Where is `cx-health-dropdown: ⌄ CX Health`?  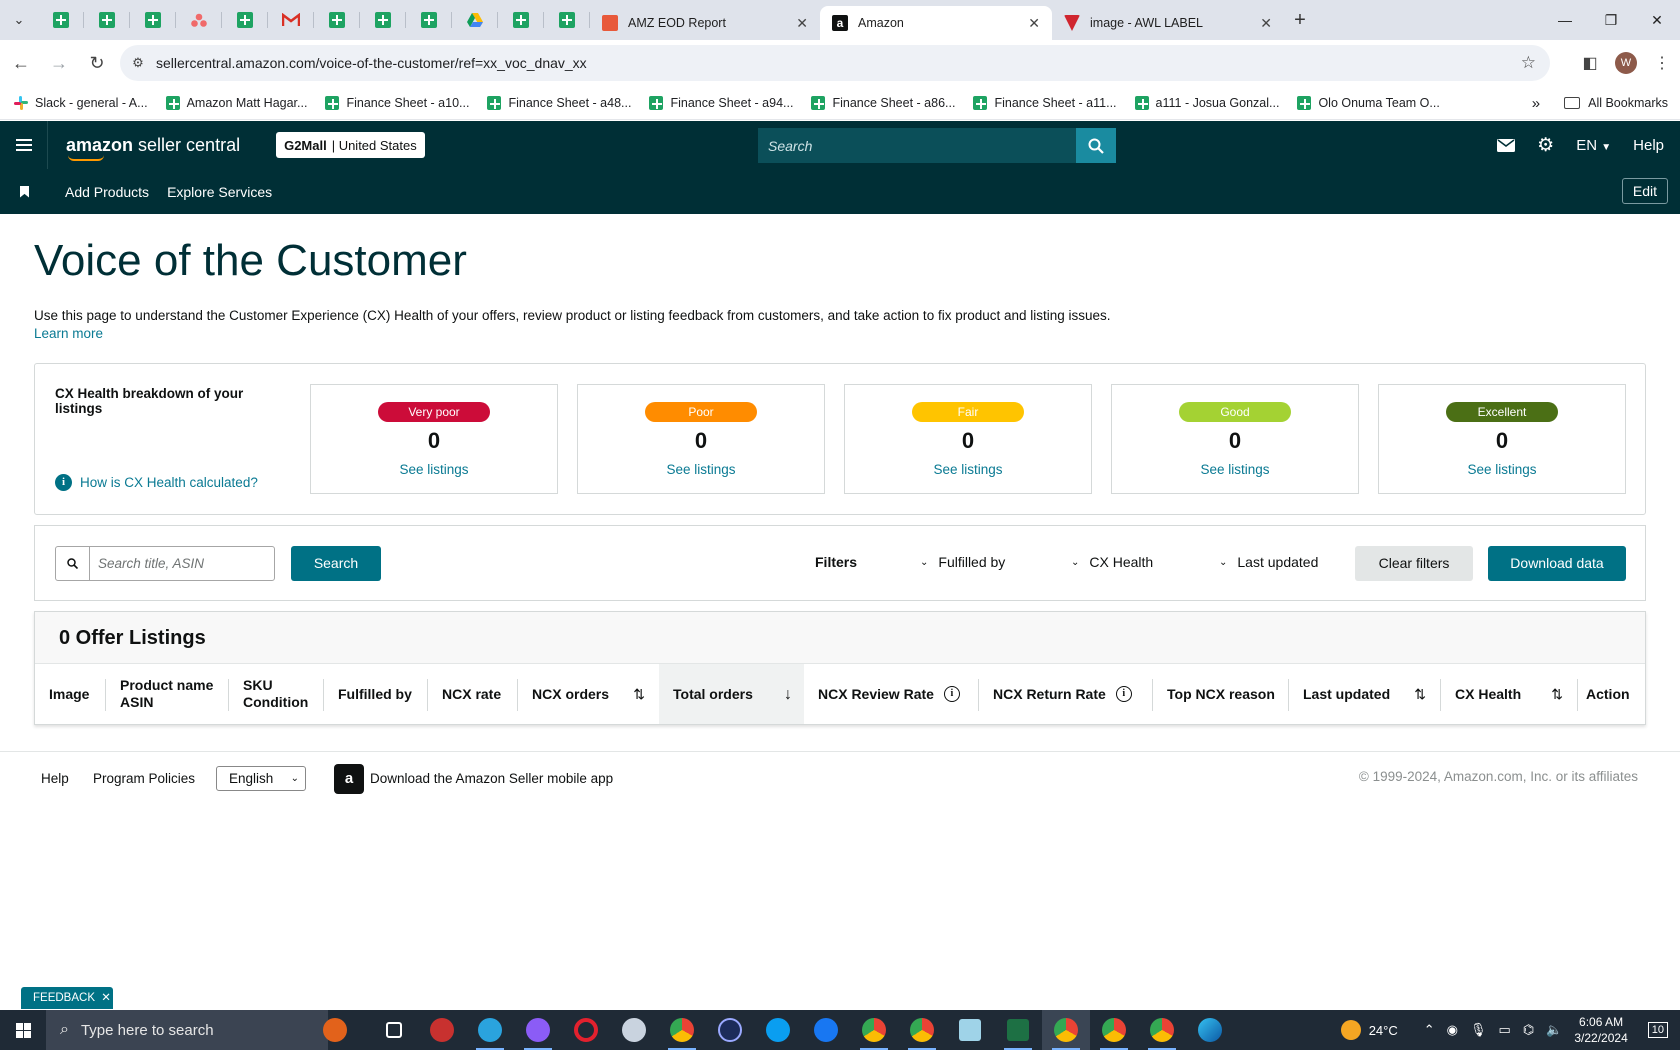
cx-health-dropdown: ⌄ CX Health is located at coordinates (1112, 562).